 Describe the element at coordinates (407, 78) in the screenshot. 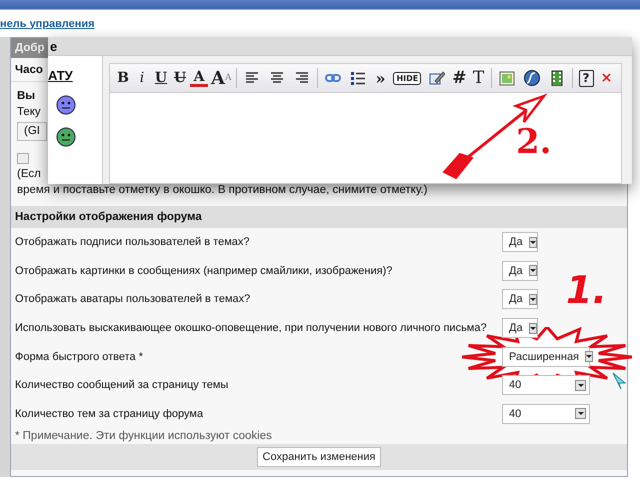

I see `hide-button: HIDE` at that location.